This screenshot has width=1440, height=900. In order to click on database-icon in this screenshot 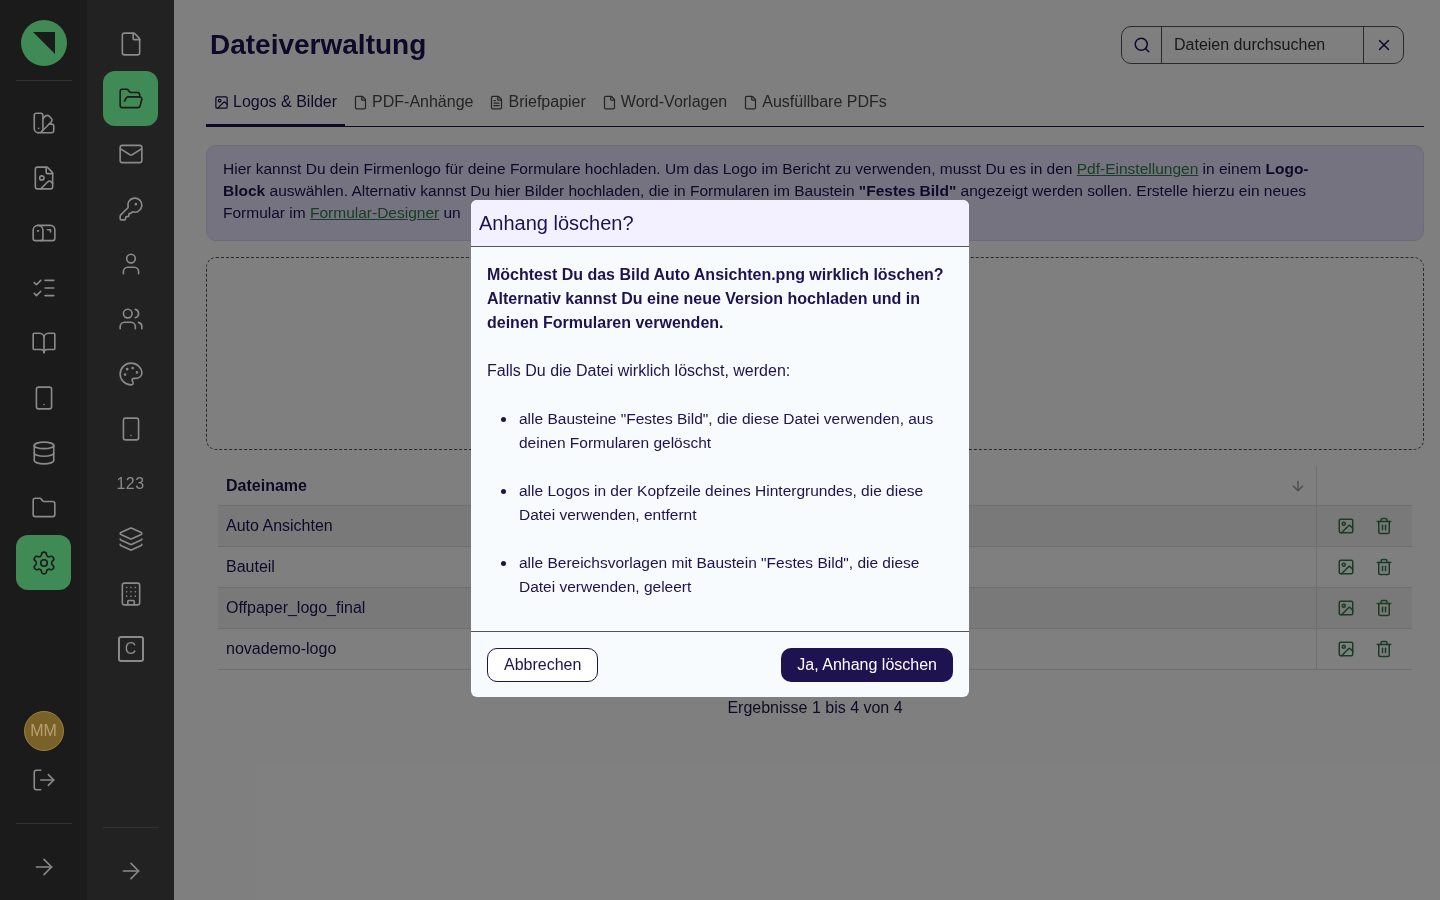, I will do `click(43, 452)`.